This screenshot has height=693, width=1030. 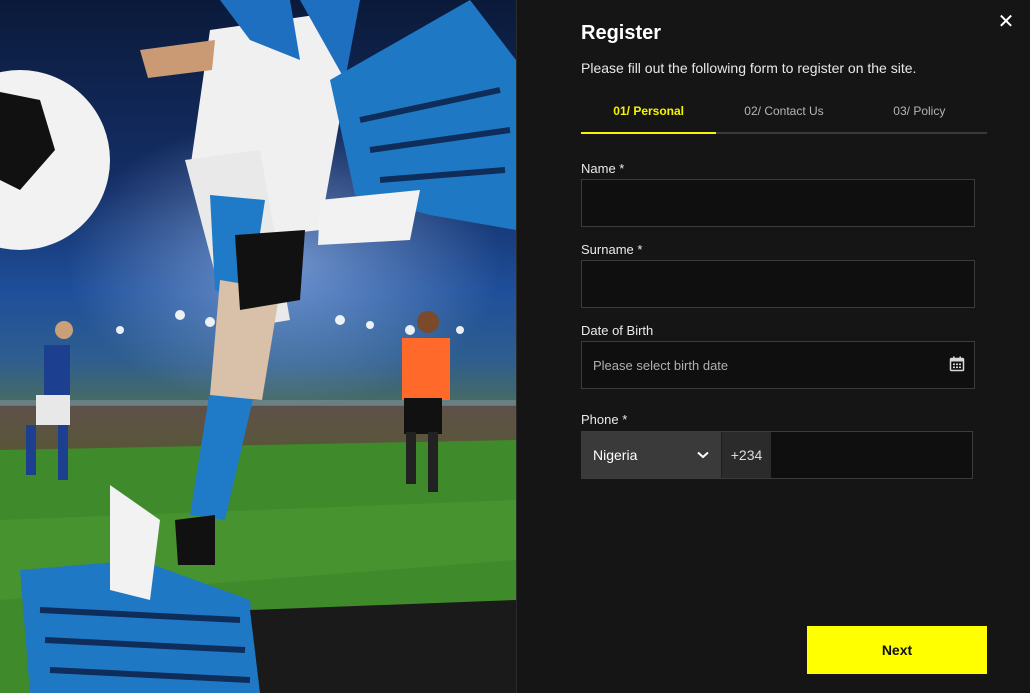 What do you see at coordinates (603, 168) in the screenshot?
I see `name-label: Name *` at bounding box center [603, 168].